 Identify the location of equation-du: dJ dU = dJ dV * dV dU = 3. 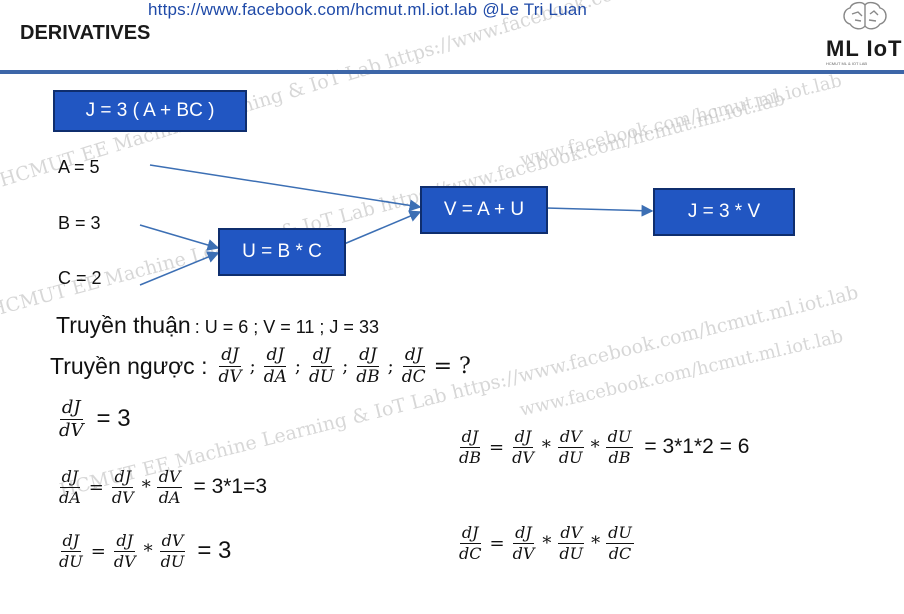
(145, 551).